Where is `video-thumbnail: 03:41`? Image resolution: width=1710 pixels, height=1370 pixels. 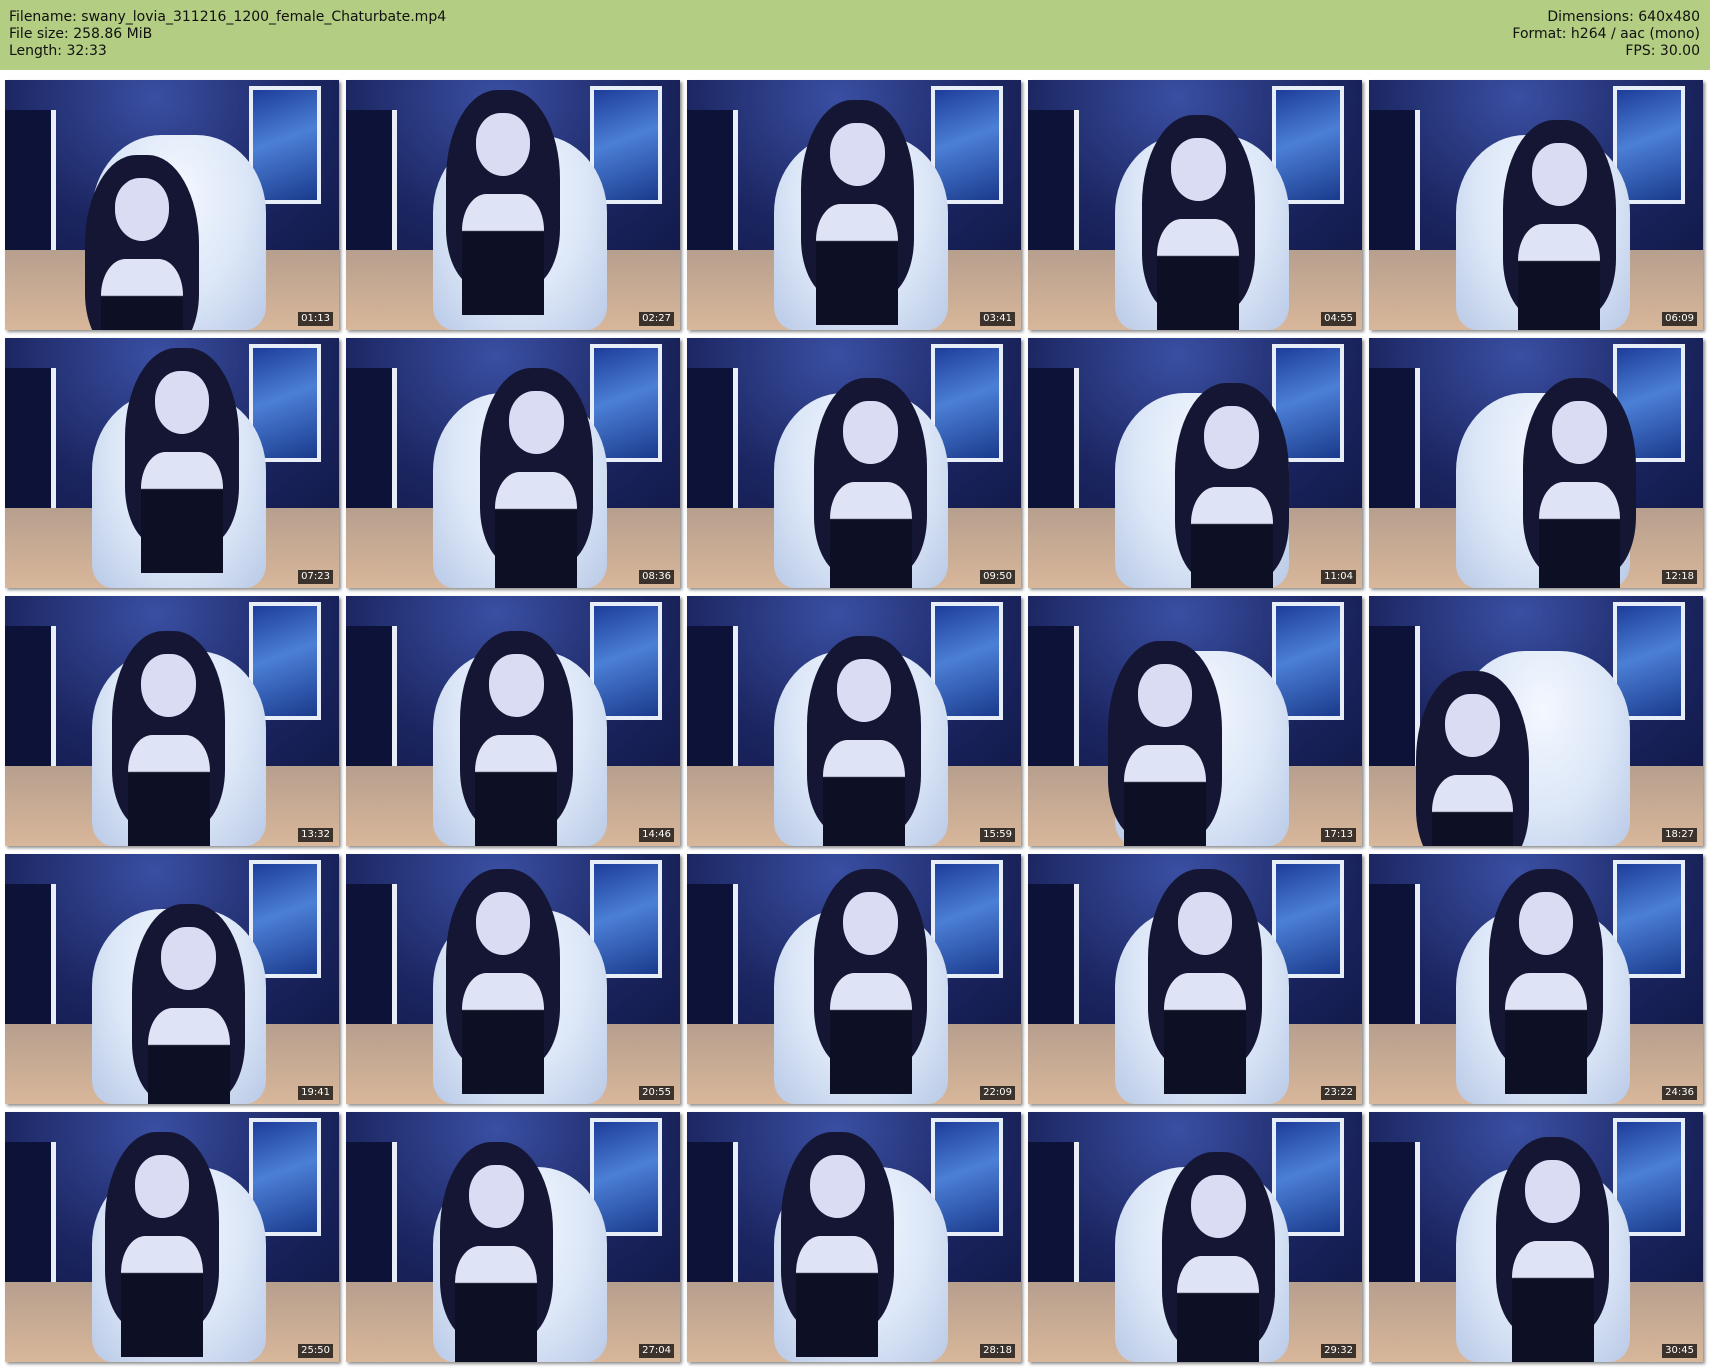
video-thumbnail: 03:41 is located at coordinates (854, 205).